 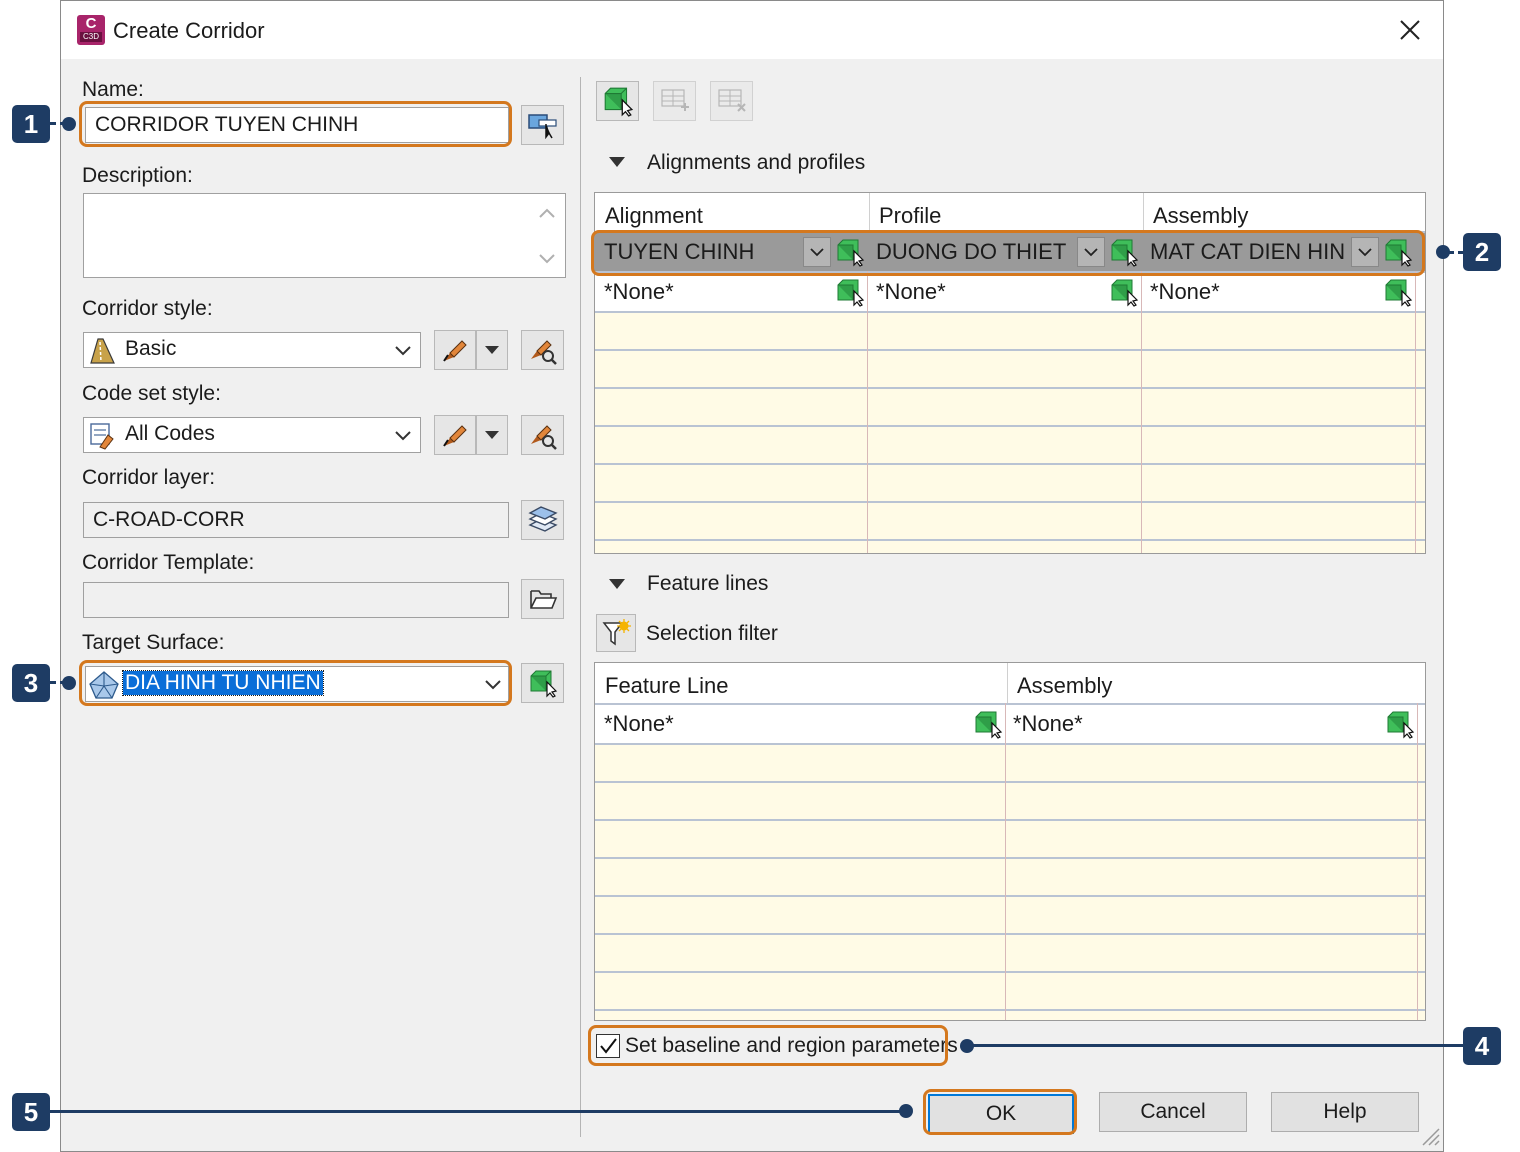 What do you see at coordinates (547, 259) in the screenshot?
I see `scroll-down-icon` at bounding box center [547, 259].